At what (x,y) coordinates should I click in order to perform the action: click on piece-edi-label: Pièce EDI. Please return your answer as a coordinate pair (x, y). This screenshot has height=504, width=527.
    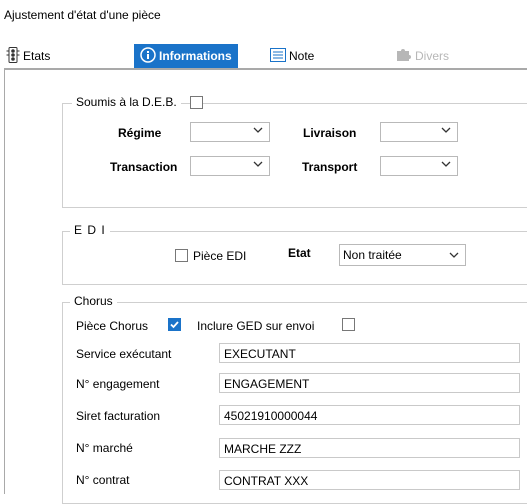
    Looking at the image, I should click on (220, 256).